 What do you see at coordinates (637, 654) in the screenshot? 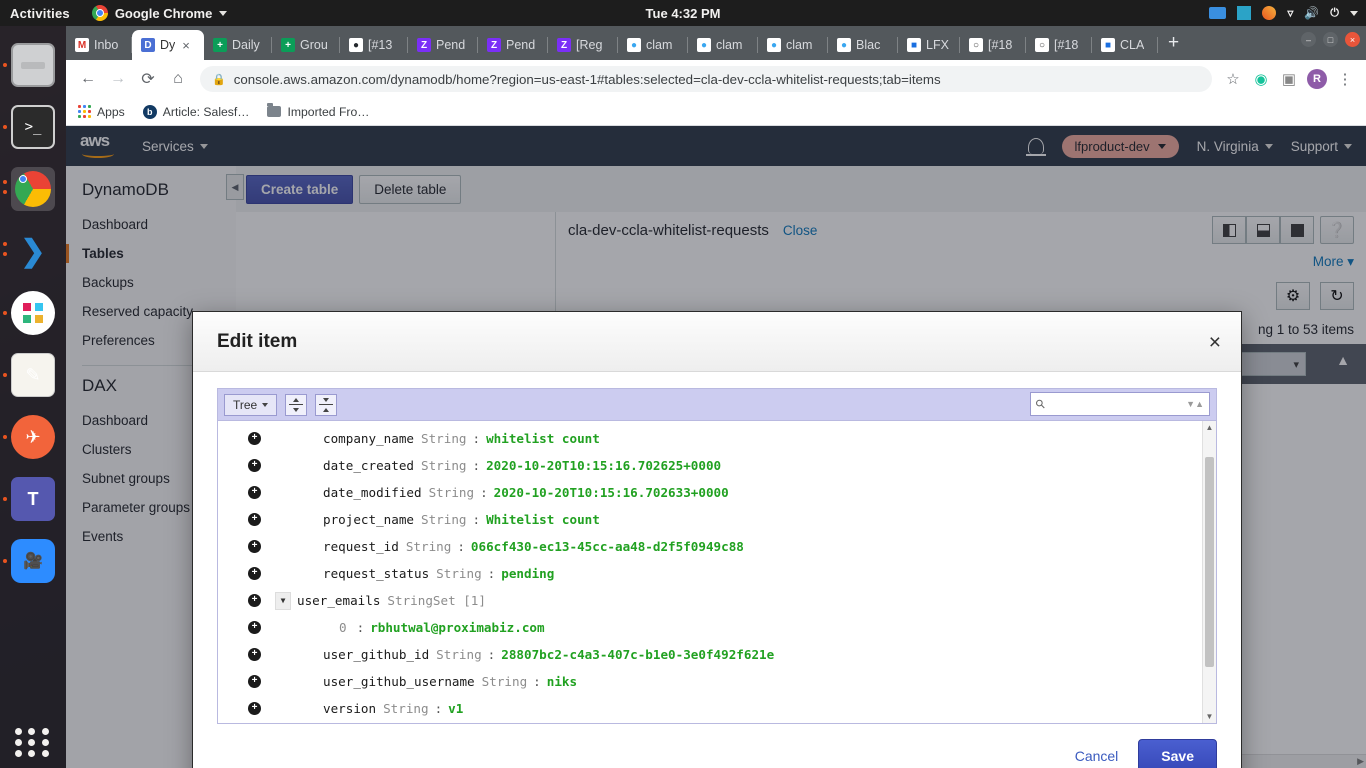
I see `attribute-value: 28807bc2-c4a3-407c-b1e0-3e0f492f621e` at bounding box center [637, 654].